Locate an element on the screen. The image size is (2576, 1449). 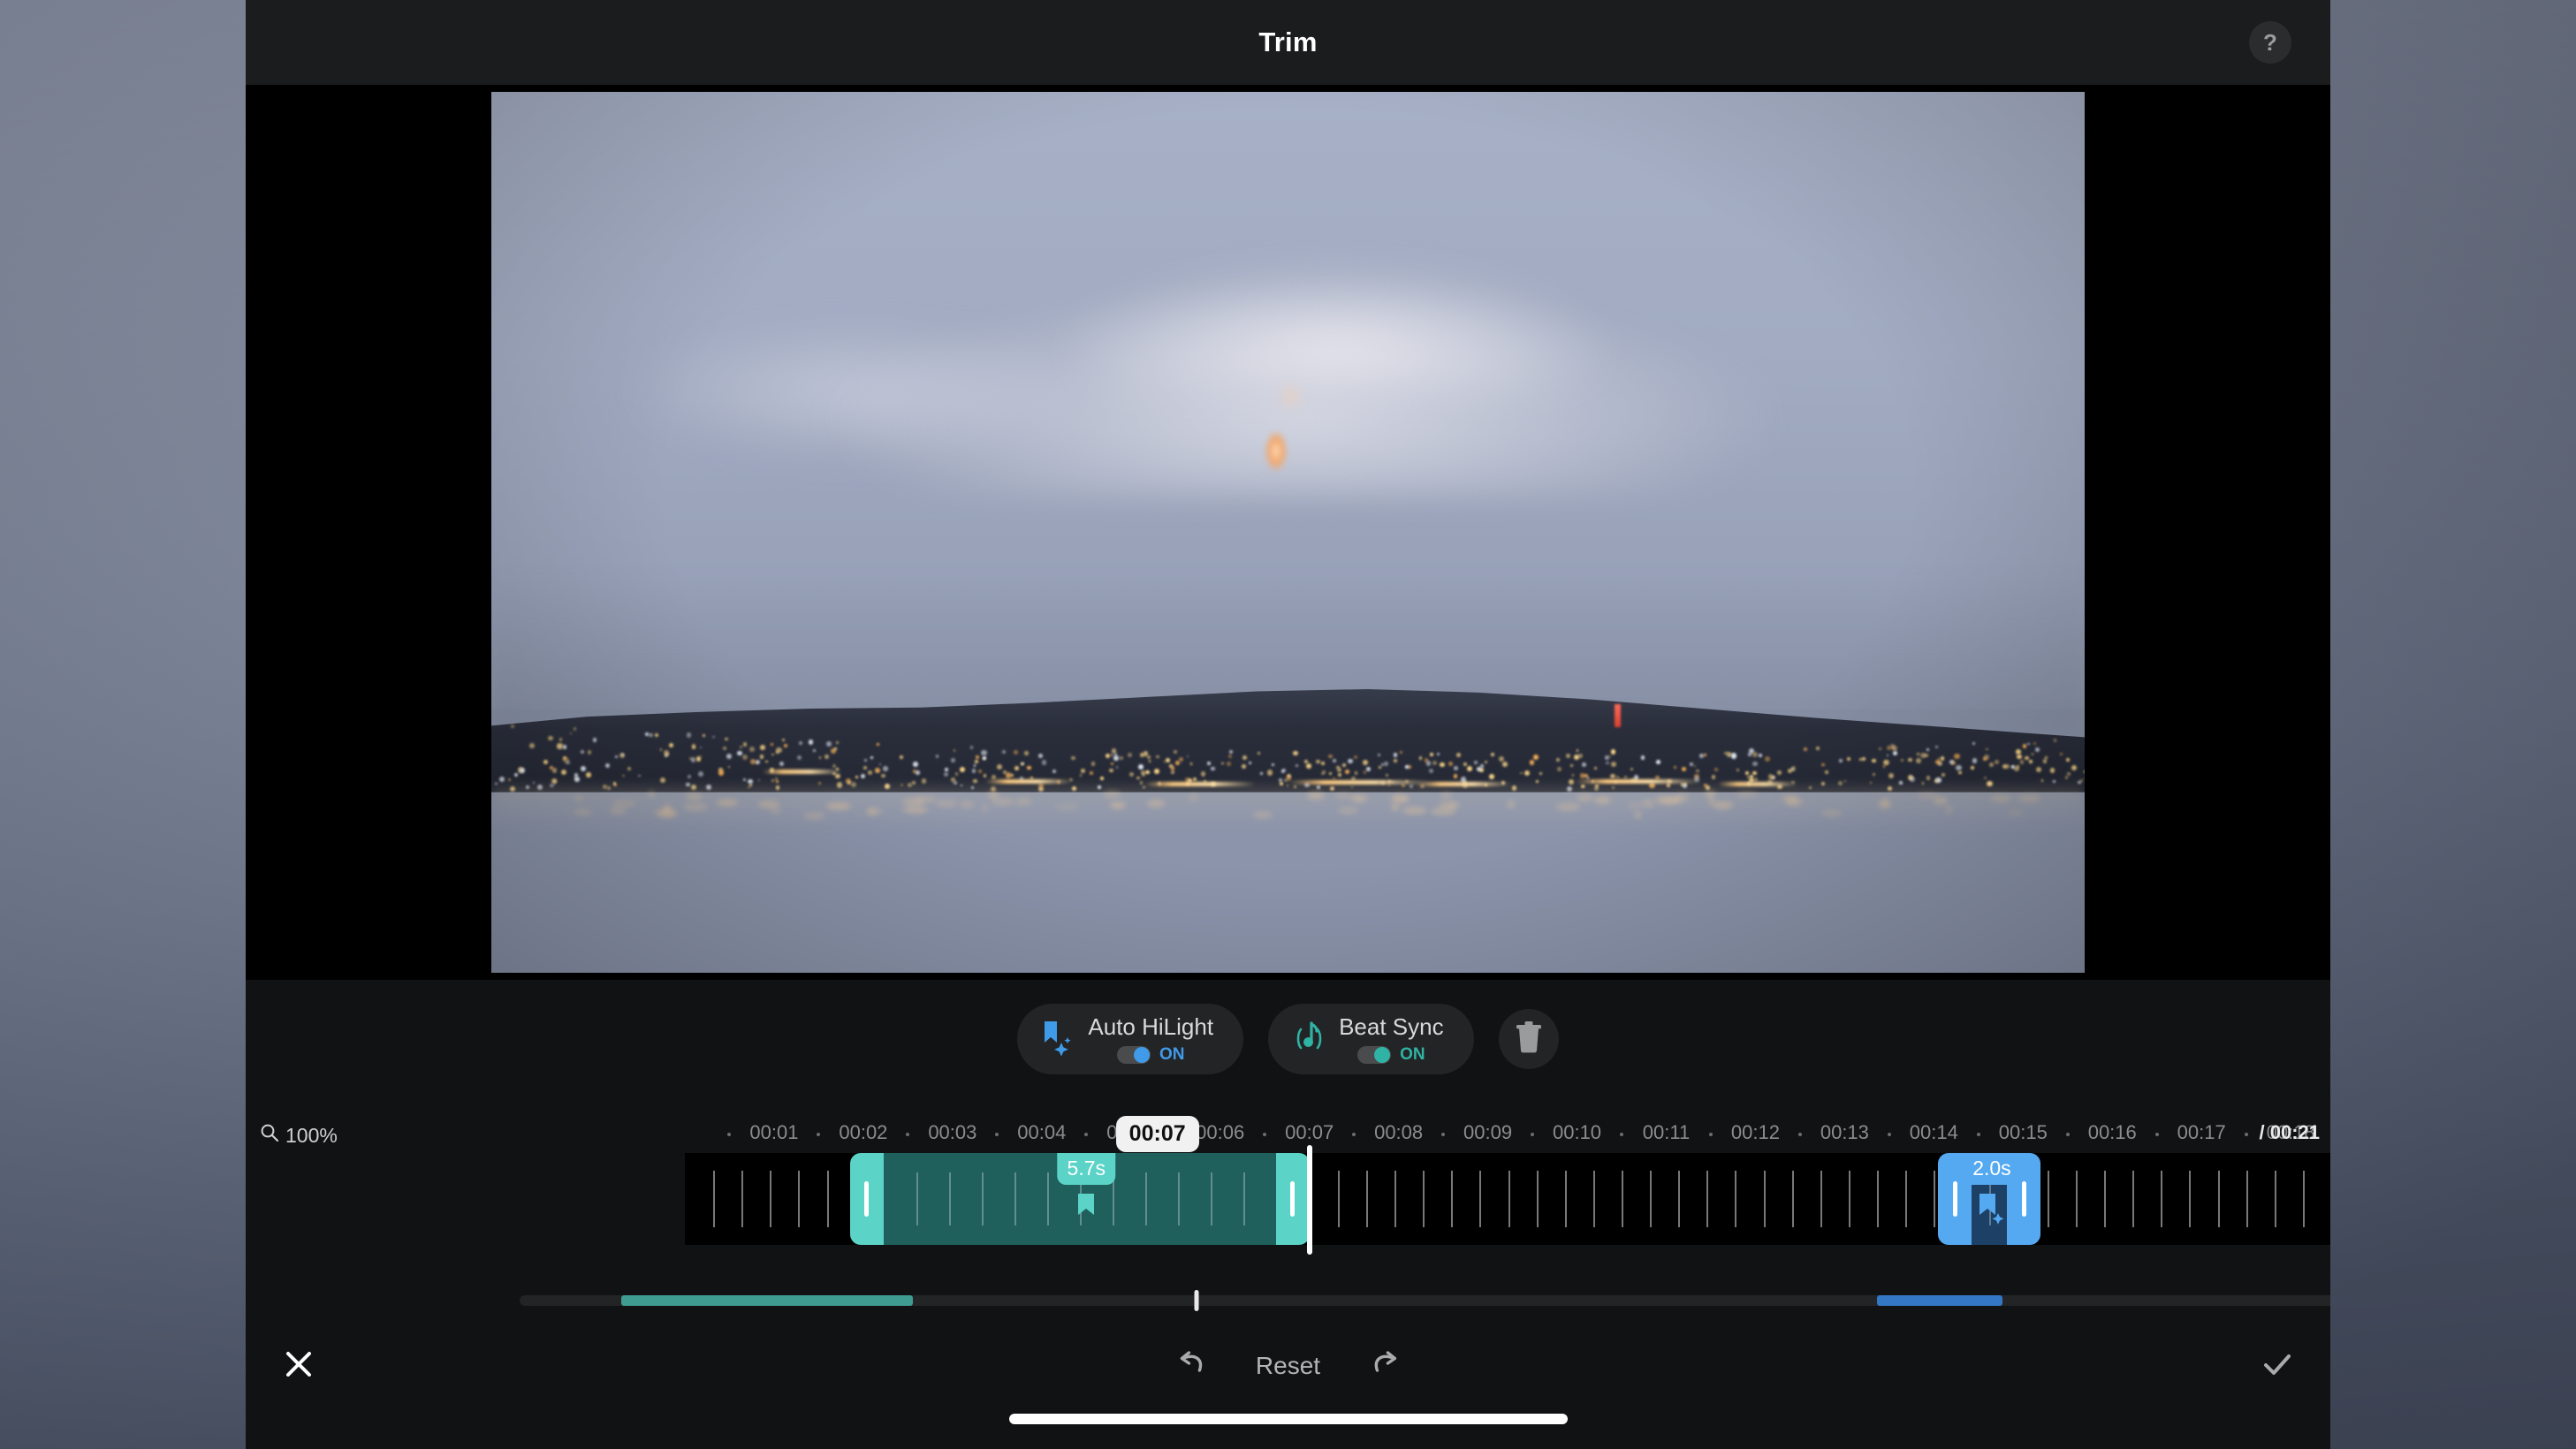
auto-hilight-toggle-state: ON is located at coordinates (1172, 1054).